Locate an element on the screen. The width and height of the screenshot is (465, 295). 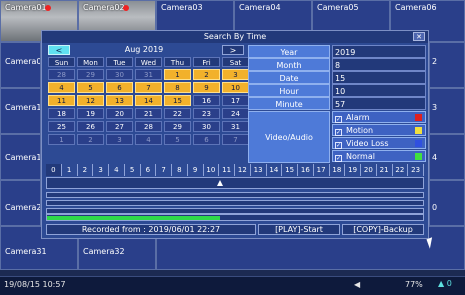
hour-tick-9: 9 is located at coordinates (196, 170).